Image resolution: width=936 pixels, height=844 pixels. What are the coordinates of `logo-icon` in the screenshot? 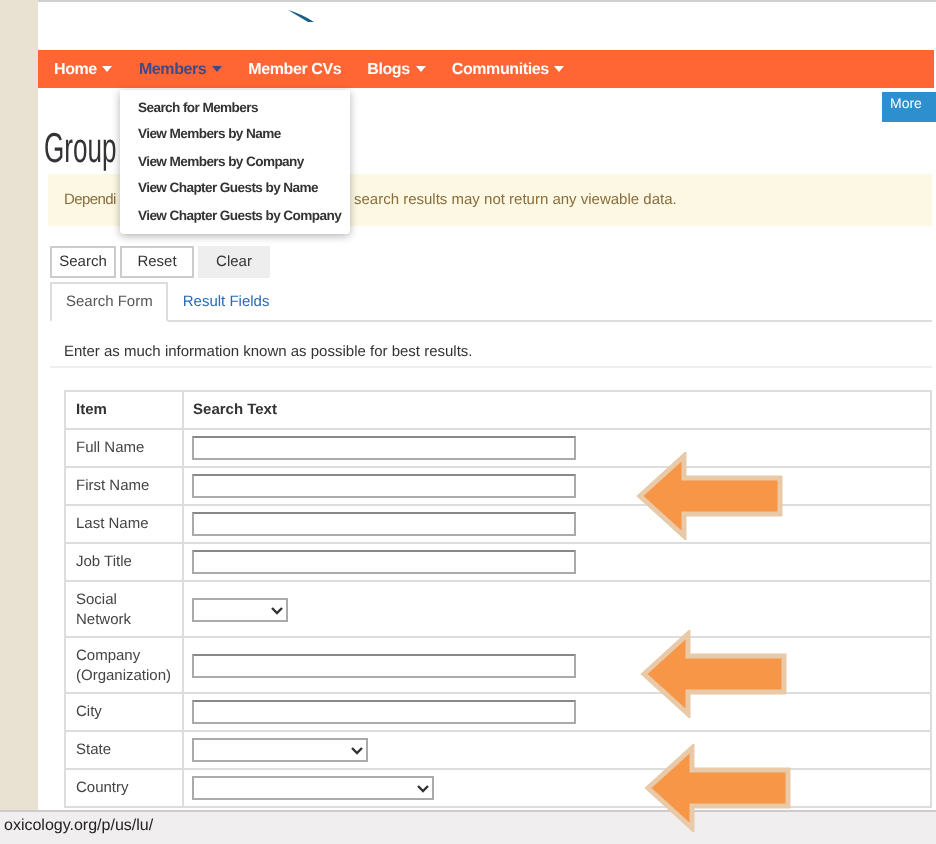 It's located at (302, 16).